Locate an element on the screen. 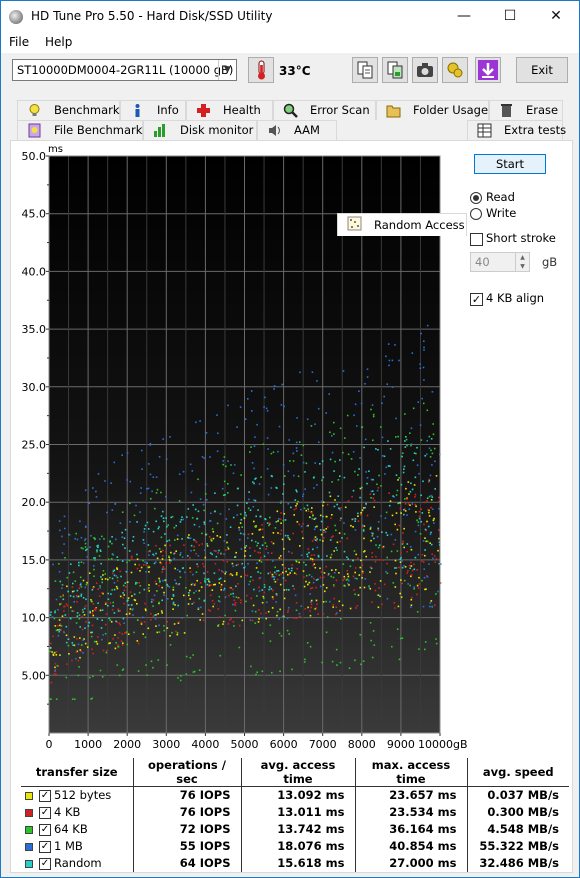 This screenshot has width=580, height=878. write-radio is located at coordinates (476, 214).